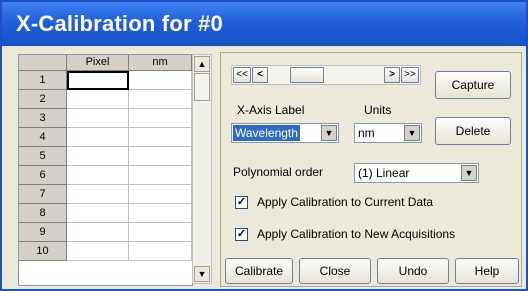  Describe the element at coordinates (487, 271) in the screenshot. I see `help-button: Help` at that location.